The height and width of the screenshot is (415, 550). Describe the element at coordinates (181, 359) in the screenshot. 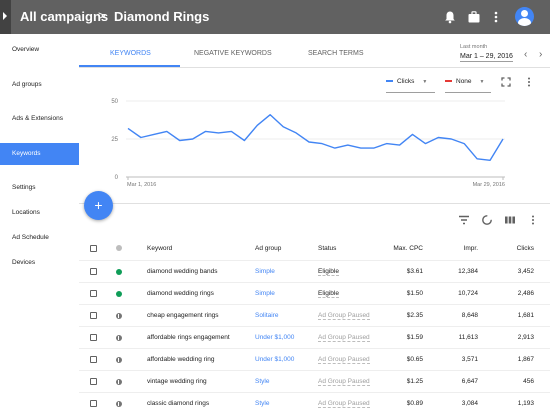

I see `keyword-cell: affordable wedding ring` at that location.